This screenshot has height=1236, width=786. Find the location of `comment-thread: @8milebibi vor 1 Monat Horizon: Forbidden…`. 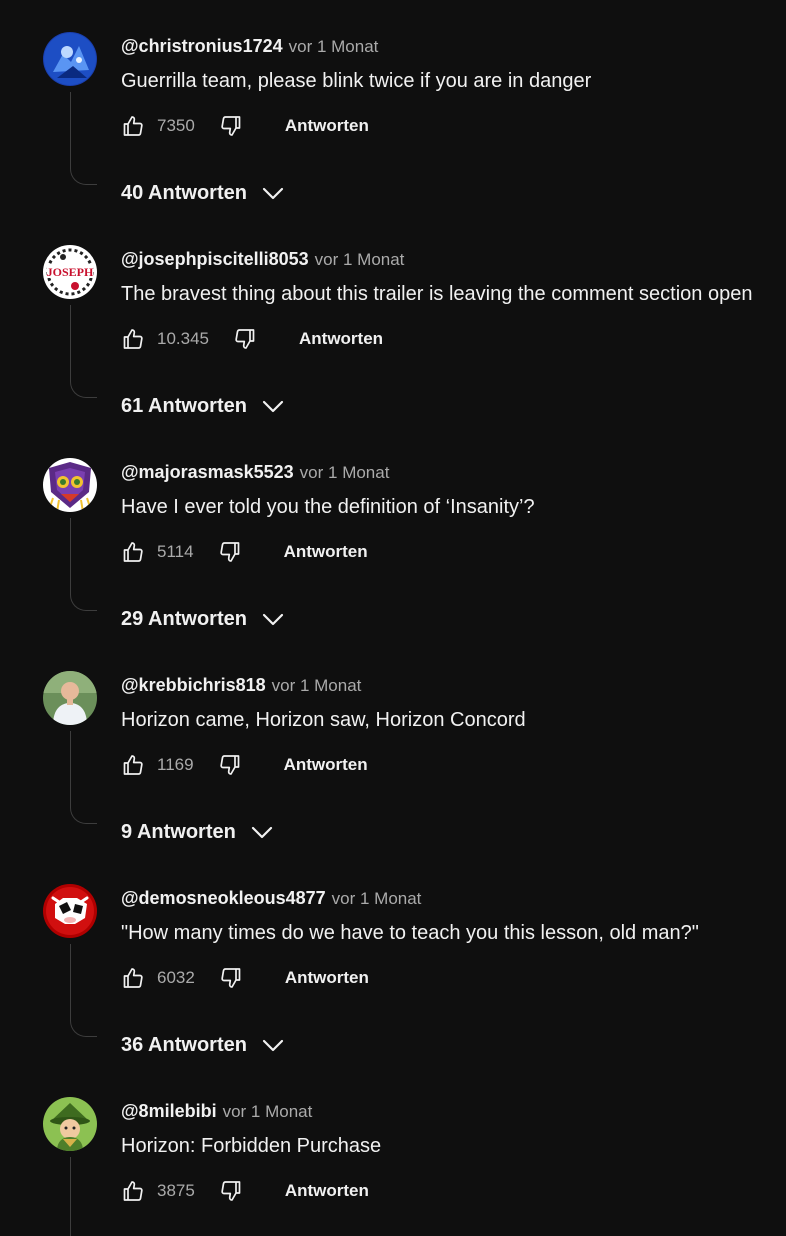

comment-thread: @8milebibi vor 1 Monat Horizon: Forbidden… is located at coordinates (393, 1166).